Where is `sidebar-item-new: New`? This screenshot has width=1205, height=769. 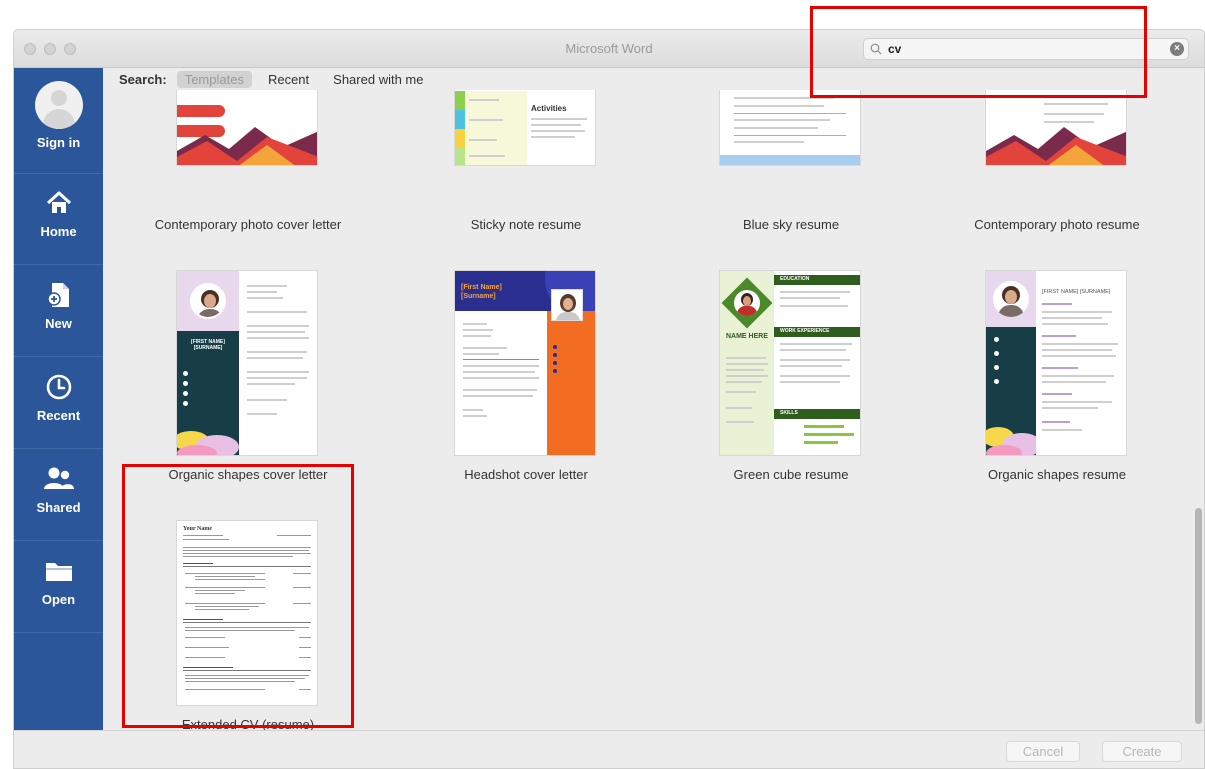
sidebar-item-new: New is located at coordinates (58, 305).